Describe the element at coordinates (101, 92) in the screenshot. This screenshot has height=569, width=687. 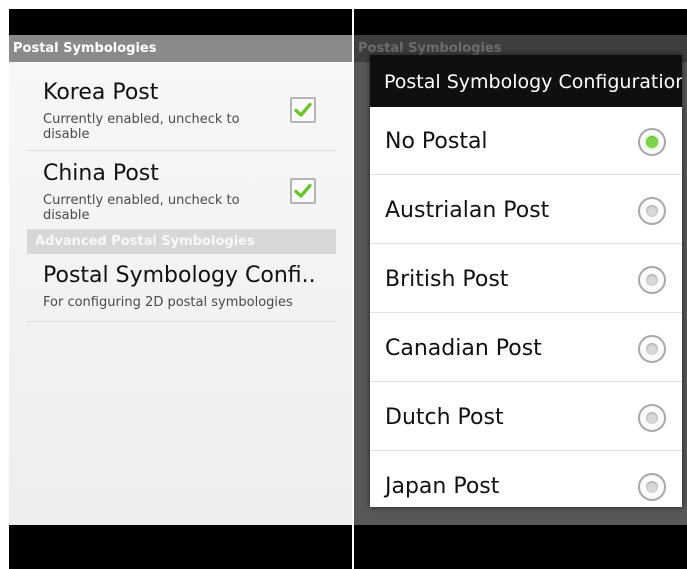
I see `pref-title: Korea Post` at that location.